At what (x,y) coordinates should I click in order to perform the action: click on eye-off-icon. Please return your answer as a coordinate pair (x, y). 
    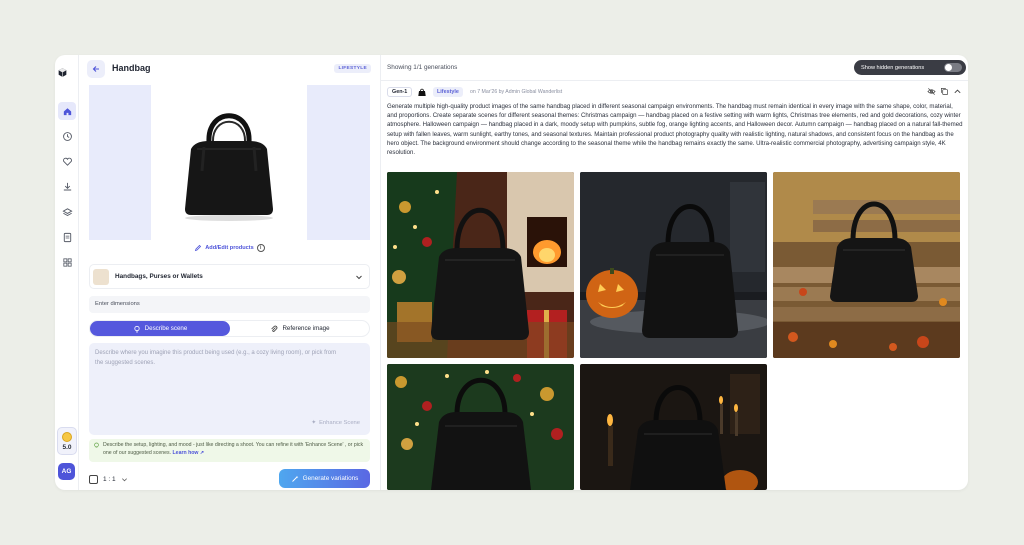
    Looking at the image, I should click on (931, 91).